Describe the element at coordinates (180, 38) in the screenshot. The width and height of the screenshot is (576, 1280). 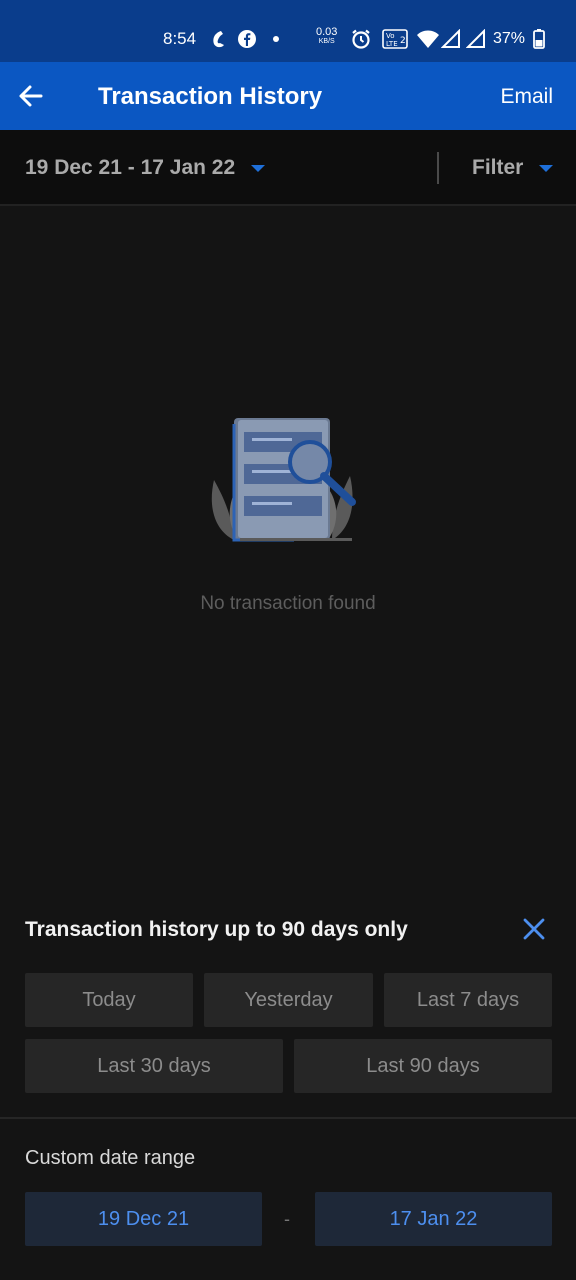
I see `status-time: 8:54` at that location.